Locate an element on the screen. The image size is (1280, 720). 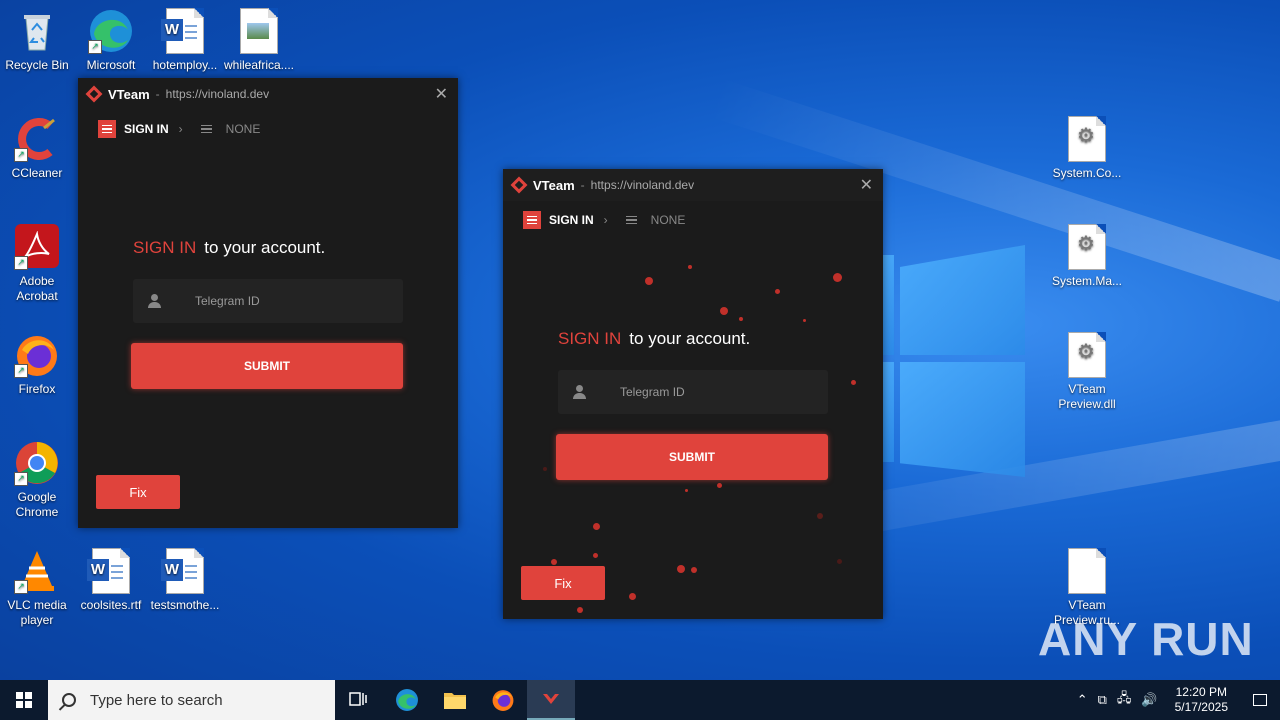
desktop-icon-coolsites: W coolsites.rtf is located at coordinates (111, 580).